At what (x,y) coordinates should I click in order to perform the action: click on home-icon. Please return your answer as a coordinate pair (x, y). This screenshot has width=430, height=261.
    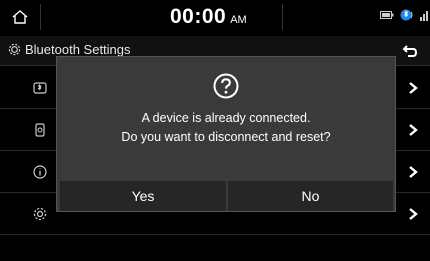
    Looking at the image, I should click on (20, 17).